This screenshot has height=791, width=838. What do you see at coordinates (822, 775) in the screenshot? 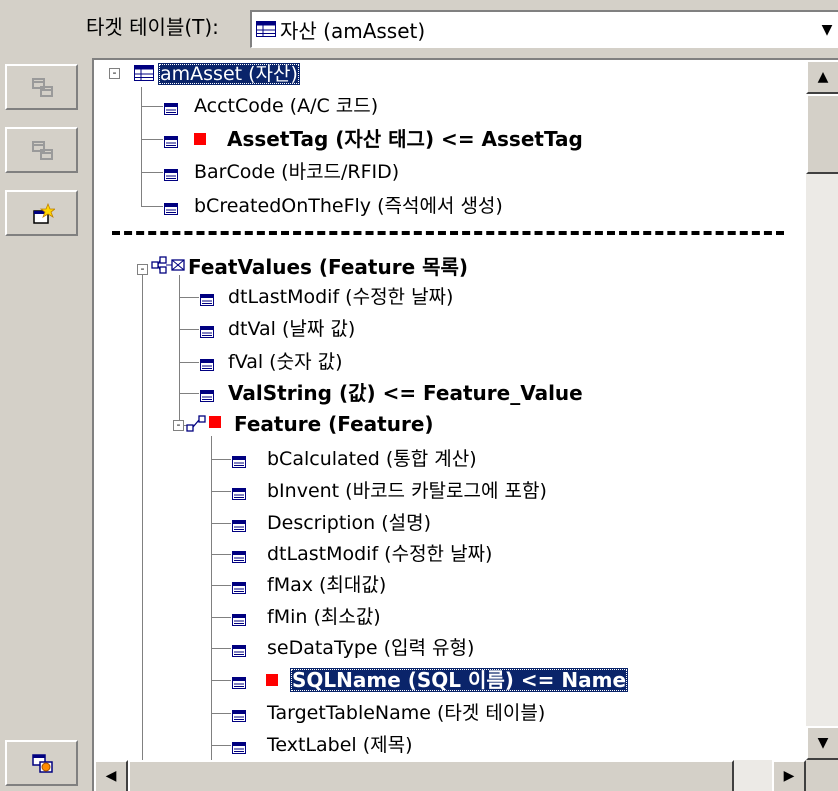
I see `scrollbar-corner` at bounding box center [822, 775].